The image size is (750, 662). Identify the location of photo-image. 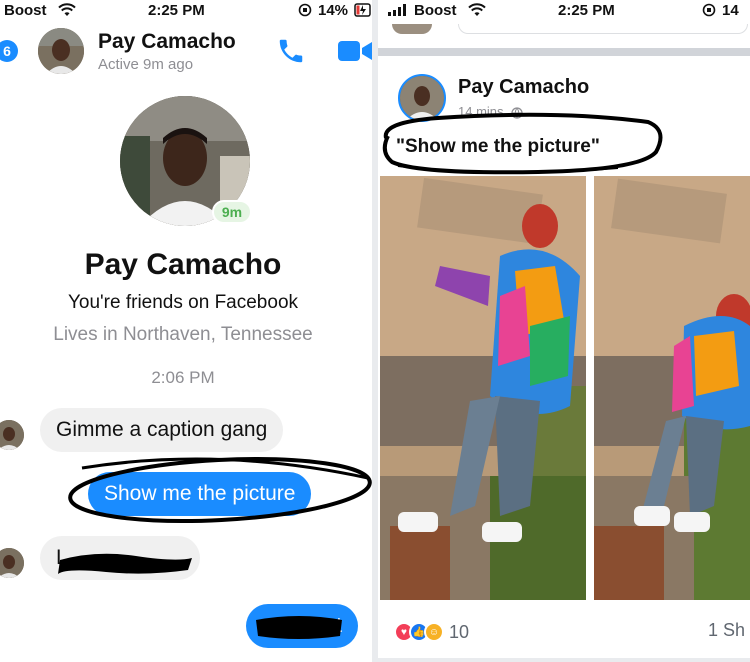
(672, 388).